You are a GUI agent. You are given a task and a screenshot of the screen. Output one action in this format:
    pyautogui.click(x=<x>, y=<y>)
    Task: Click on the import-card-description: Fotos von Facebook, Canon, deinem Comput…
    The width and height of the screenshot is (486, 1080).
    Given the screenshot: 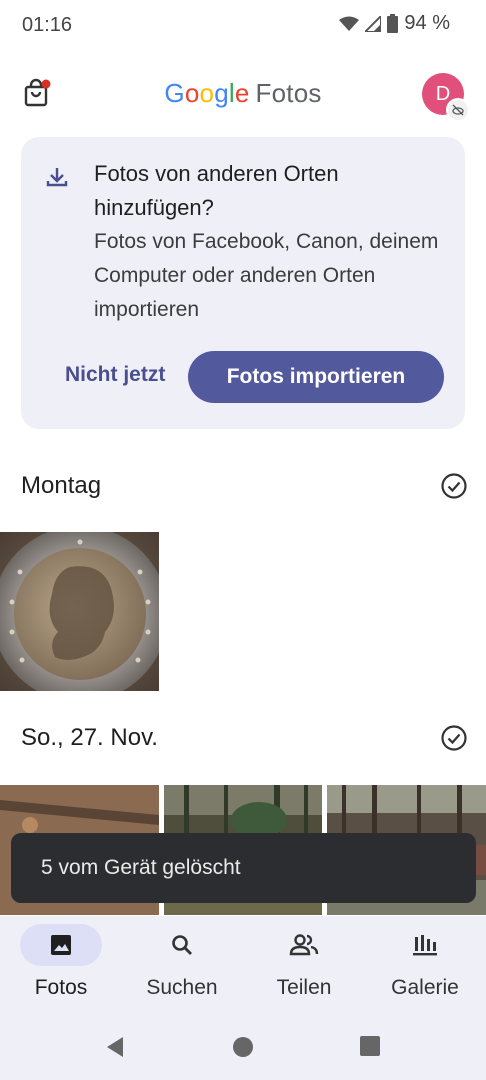 What is the action you would take?
    pyautogui.click(x=266, y=275)
    